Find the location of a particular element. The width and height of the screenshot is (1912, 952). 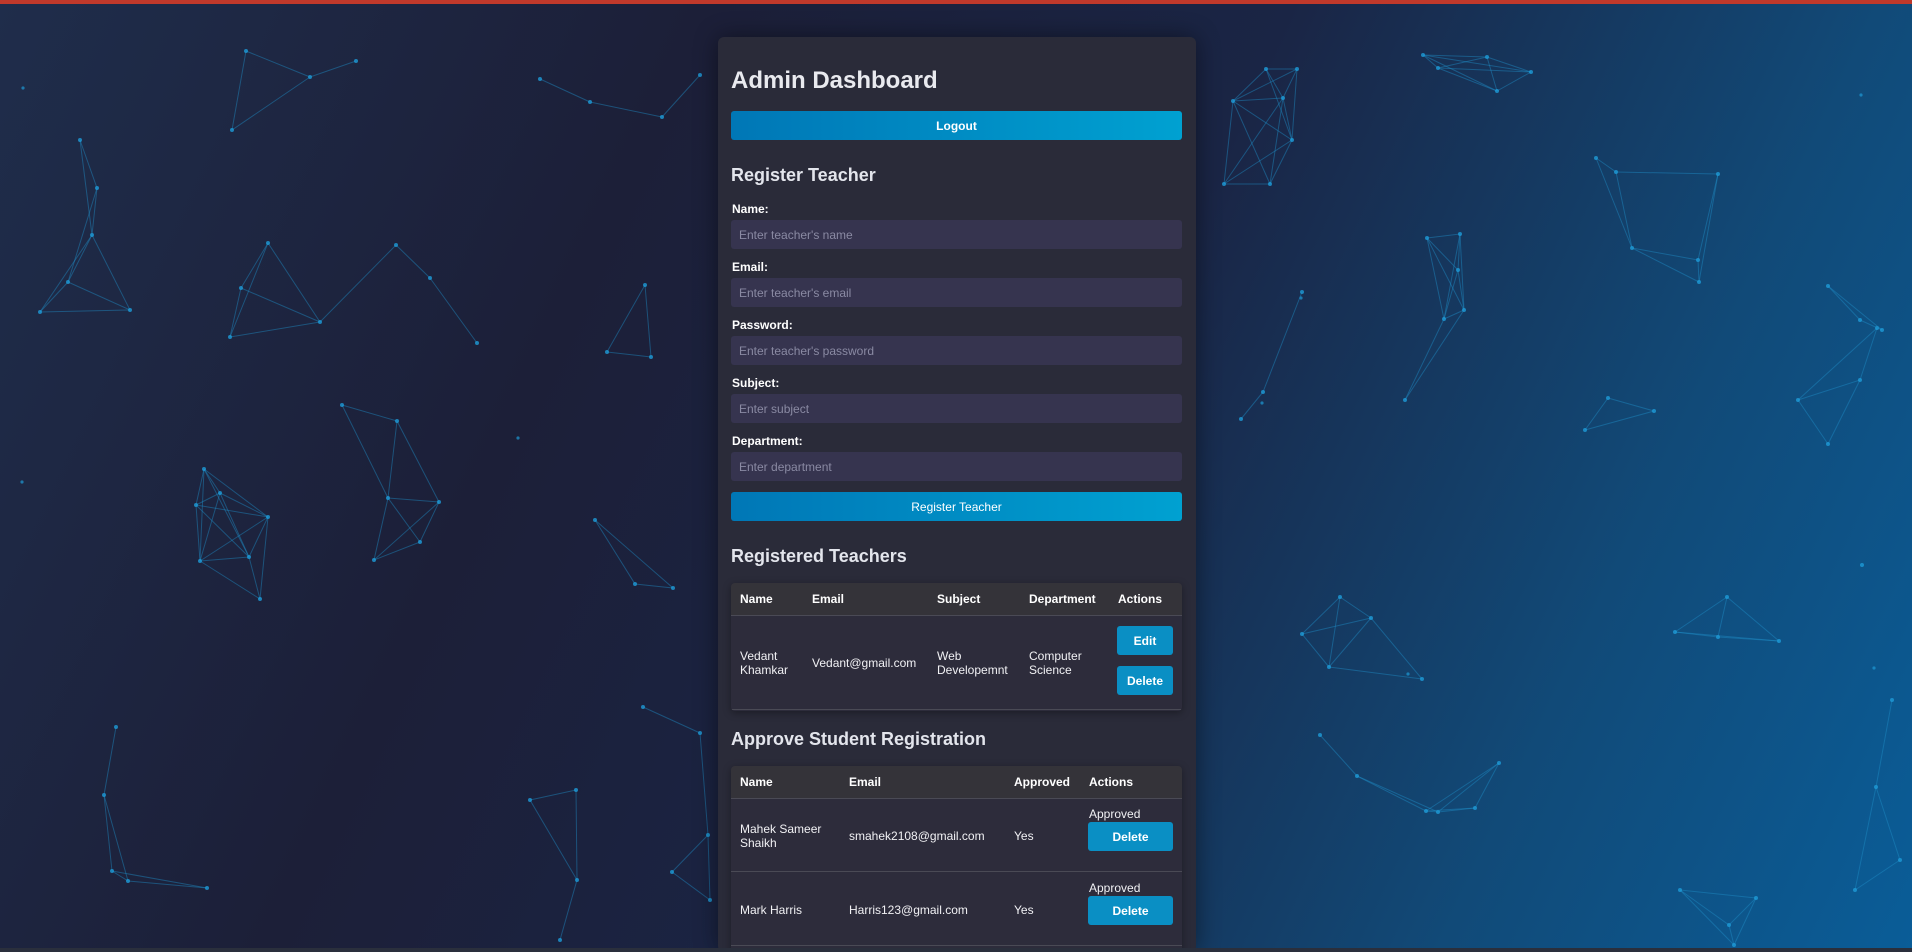

teacher-name-input is located at coordinates (956, 234).